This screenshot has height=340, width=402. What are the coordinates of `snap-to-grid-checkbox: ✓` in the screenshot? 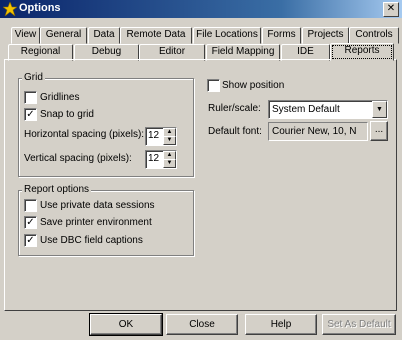 It's located at (30, 114).